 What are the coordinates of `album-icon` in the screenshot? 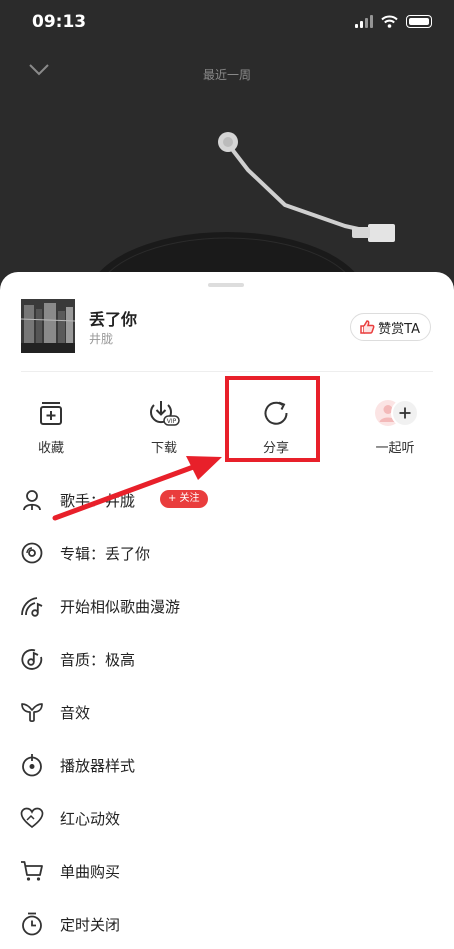 It's located at (32, 553).